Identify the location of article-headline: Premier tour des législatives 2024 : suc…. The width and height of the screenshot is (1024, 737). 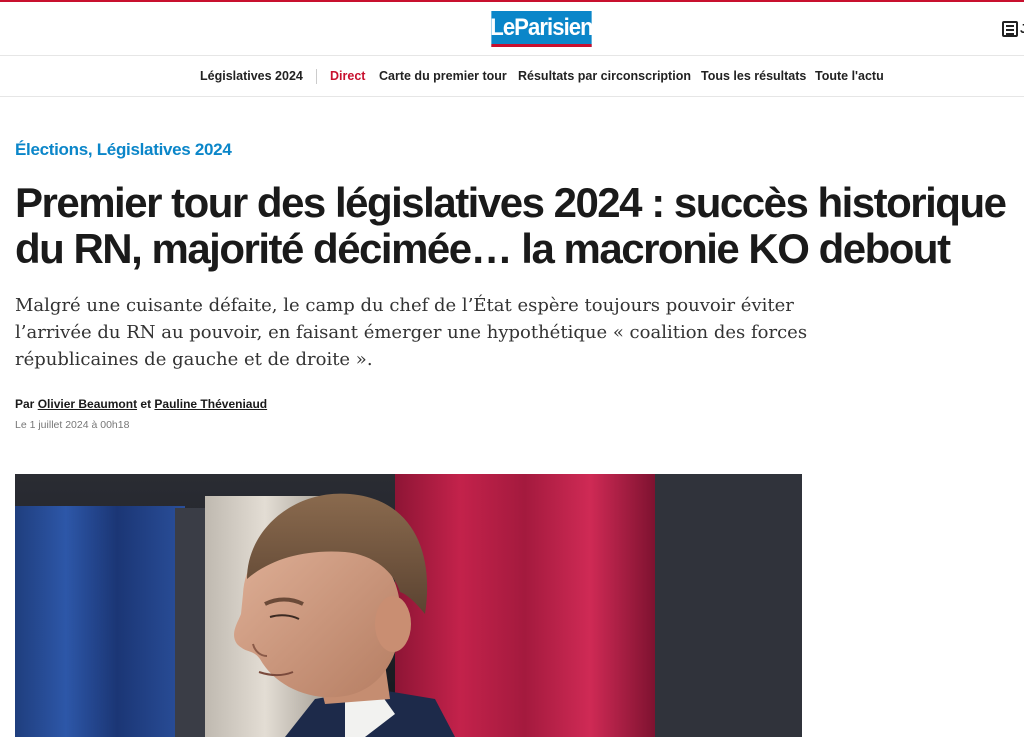
(511, 225).